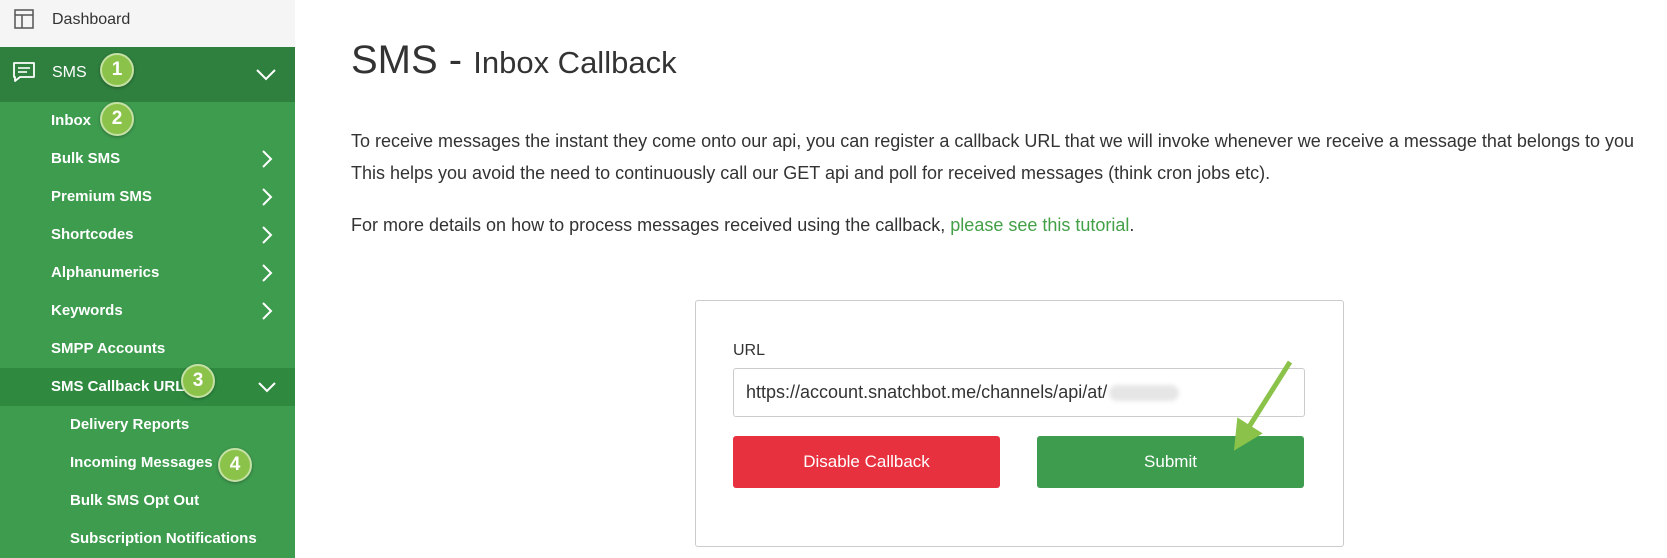  What do you see at coordinates (24, 72) in the screenshot?
I see `message-icon` at bounding box center [24, 72].